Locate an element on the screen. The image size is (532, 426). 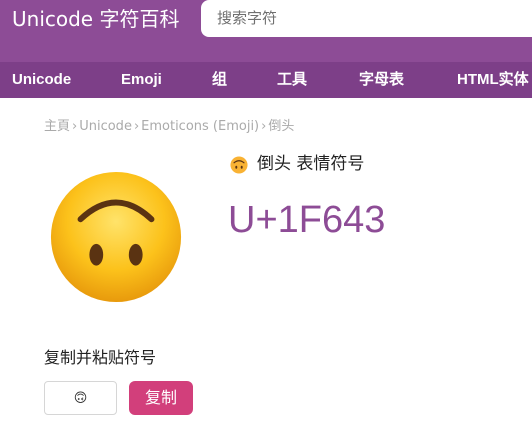
search-box is located at coordinates (366, 18).